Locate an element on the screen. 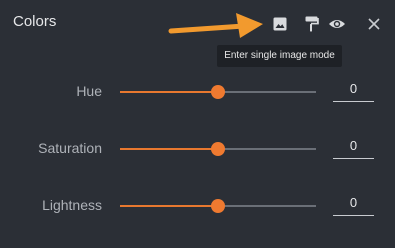 This screenshot has height=248, width=395. lightness-slider-fill is located at coordinates (169, 206).